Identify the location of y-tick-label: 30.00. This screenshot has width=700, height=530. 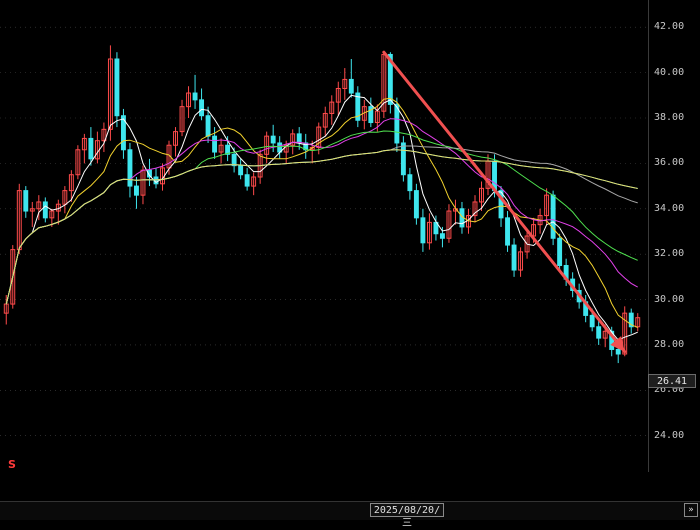
(669, 299).